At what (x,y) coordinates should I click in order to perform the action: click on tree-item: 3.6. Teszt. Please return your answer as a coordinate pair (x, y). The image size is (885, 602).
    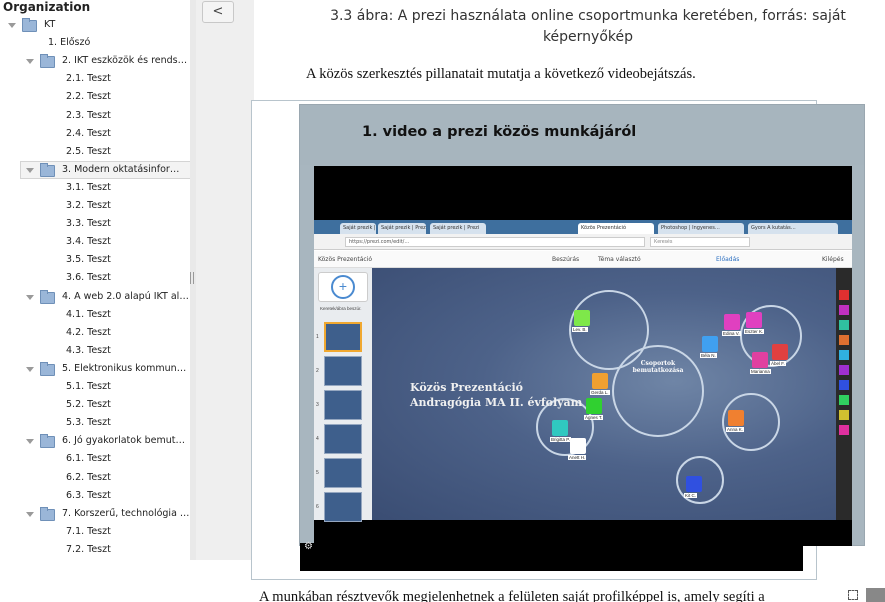
    Looking at the image, I should click on (95, 278).